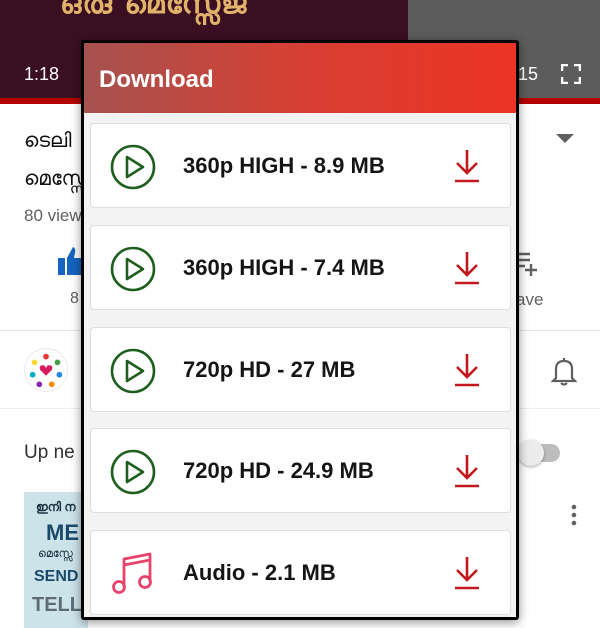  What do you see at coordinates (74, 298) in the screenshot?
I see `like-count: 8` at bounding box center [74, 298].